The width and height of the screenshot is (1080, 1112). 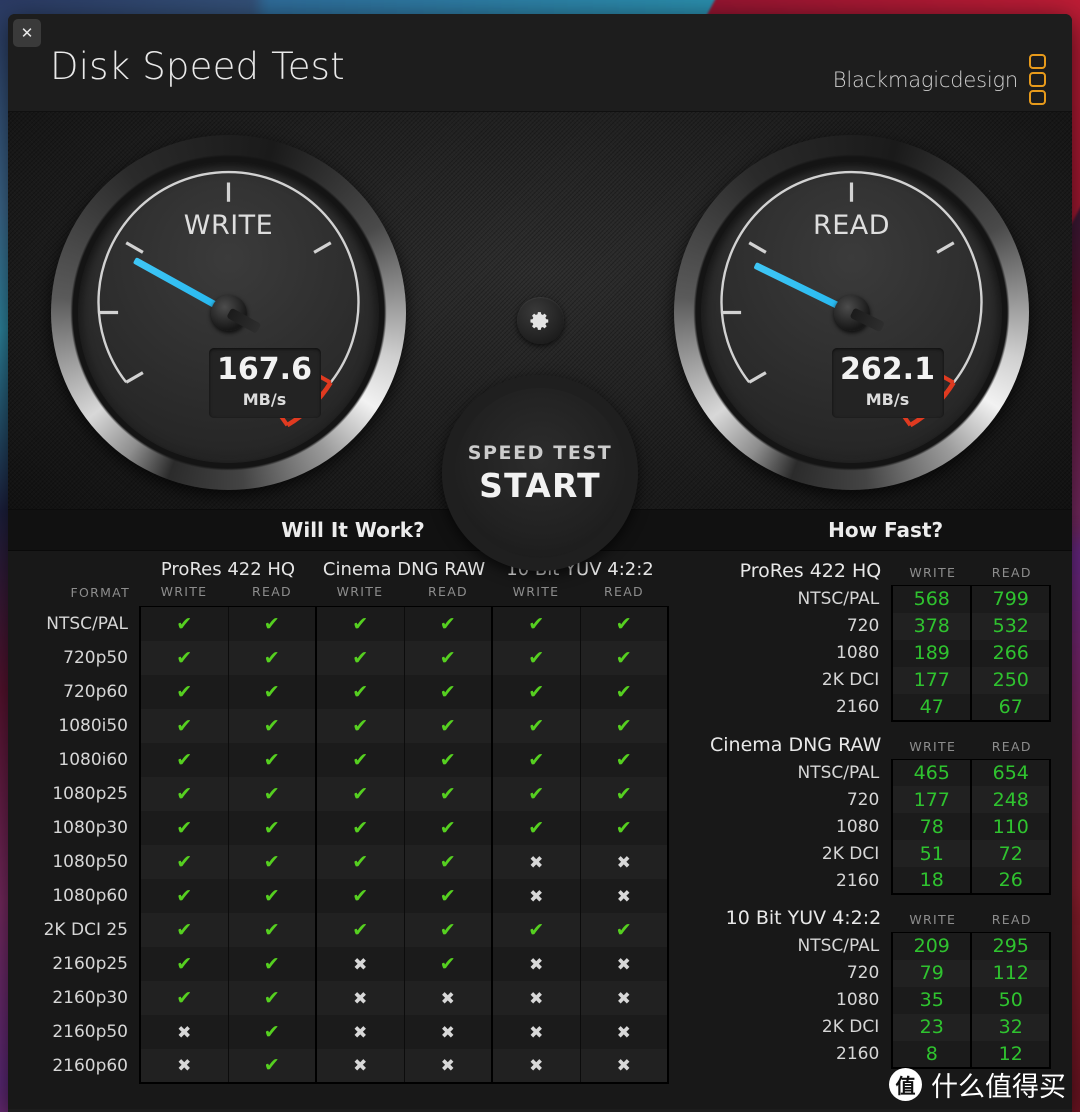 I want to click on format-label: 1080p30, so click(x=90, y=827).